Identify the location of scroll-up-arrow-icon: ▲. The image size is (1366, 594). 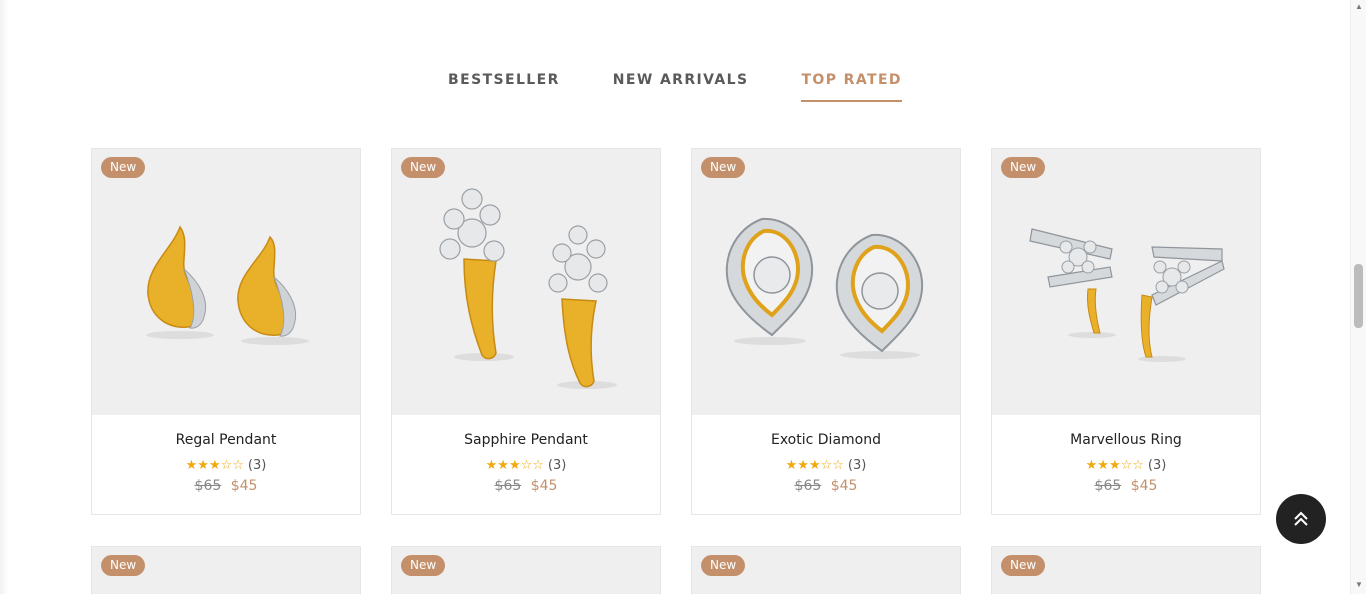
(1359, 7).